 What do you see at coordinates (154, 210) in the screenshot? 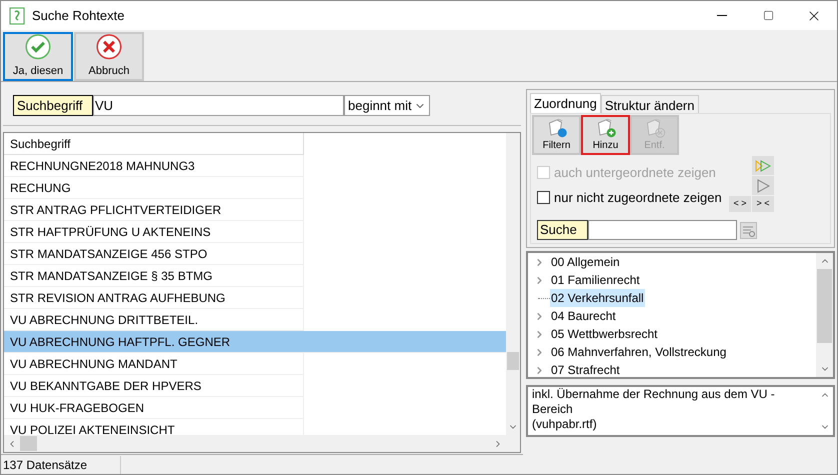
I see `table-row: STR ANTRAG PFLICHTVERTEIDIGER` at bounding box center [154, 210].